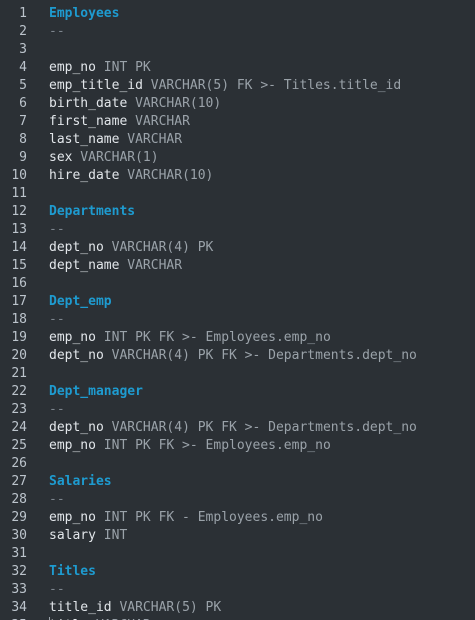 This screenshot has width=475, height=620. What do you see at coordinates (237, 14) in the screenshot?
I see `code-line: 1 Employees` at bounding box center [237, 14].